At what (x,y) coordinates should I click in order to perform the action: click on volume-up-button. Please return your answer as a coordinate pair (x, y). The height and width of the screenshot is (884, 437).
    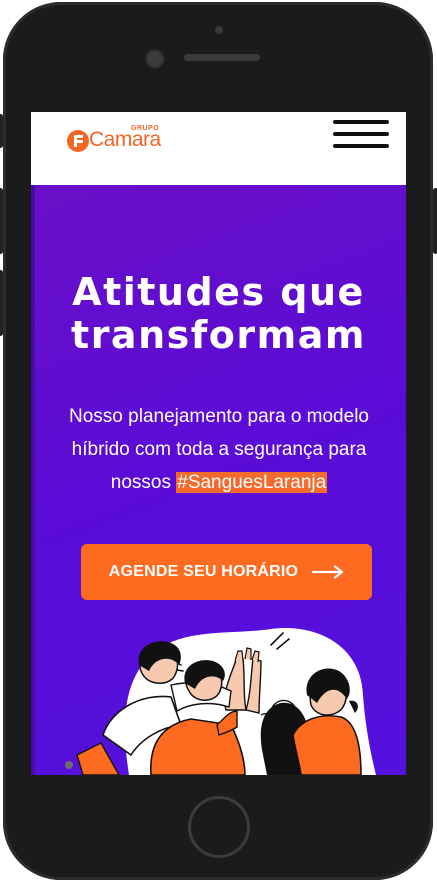
    Looking at the image, I should click on (1, 221).